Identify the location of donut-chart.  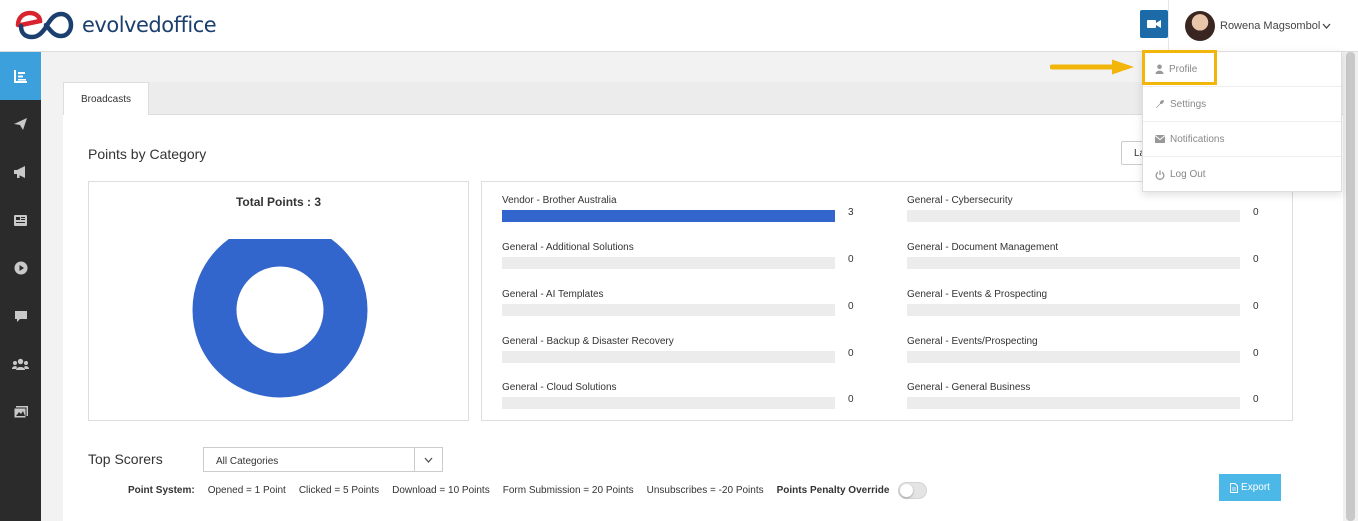
(280, 318).